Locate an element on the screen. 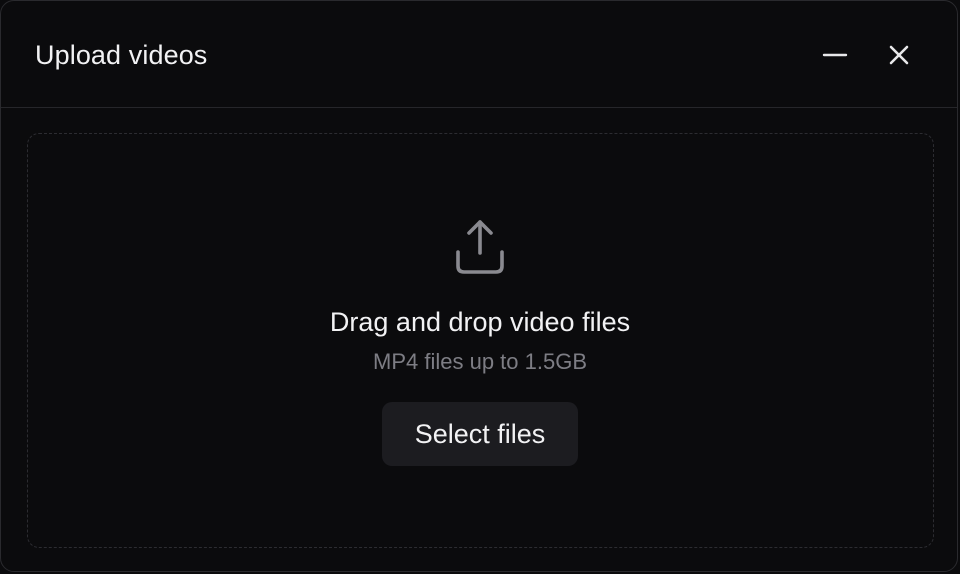  close-icon is located at coordinates (899, 55).